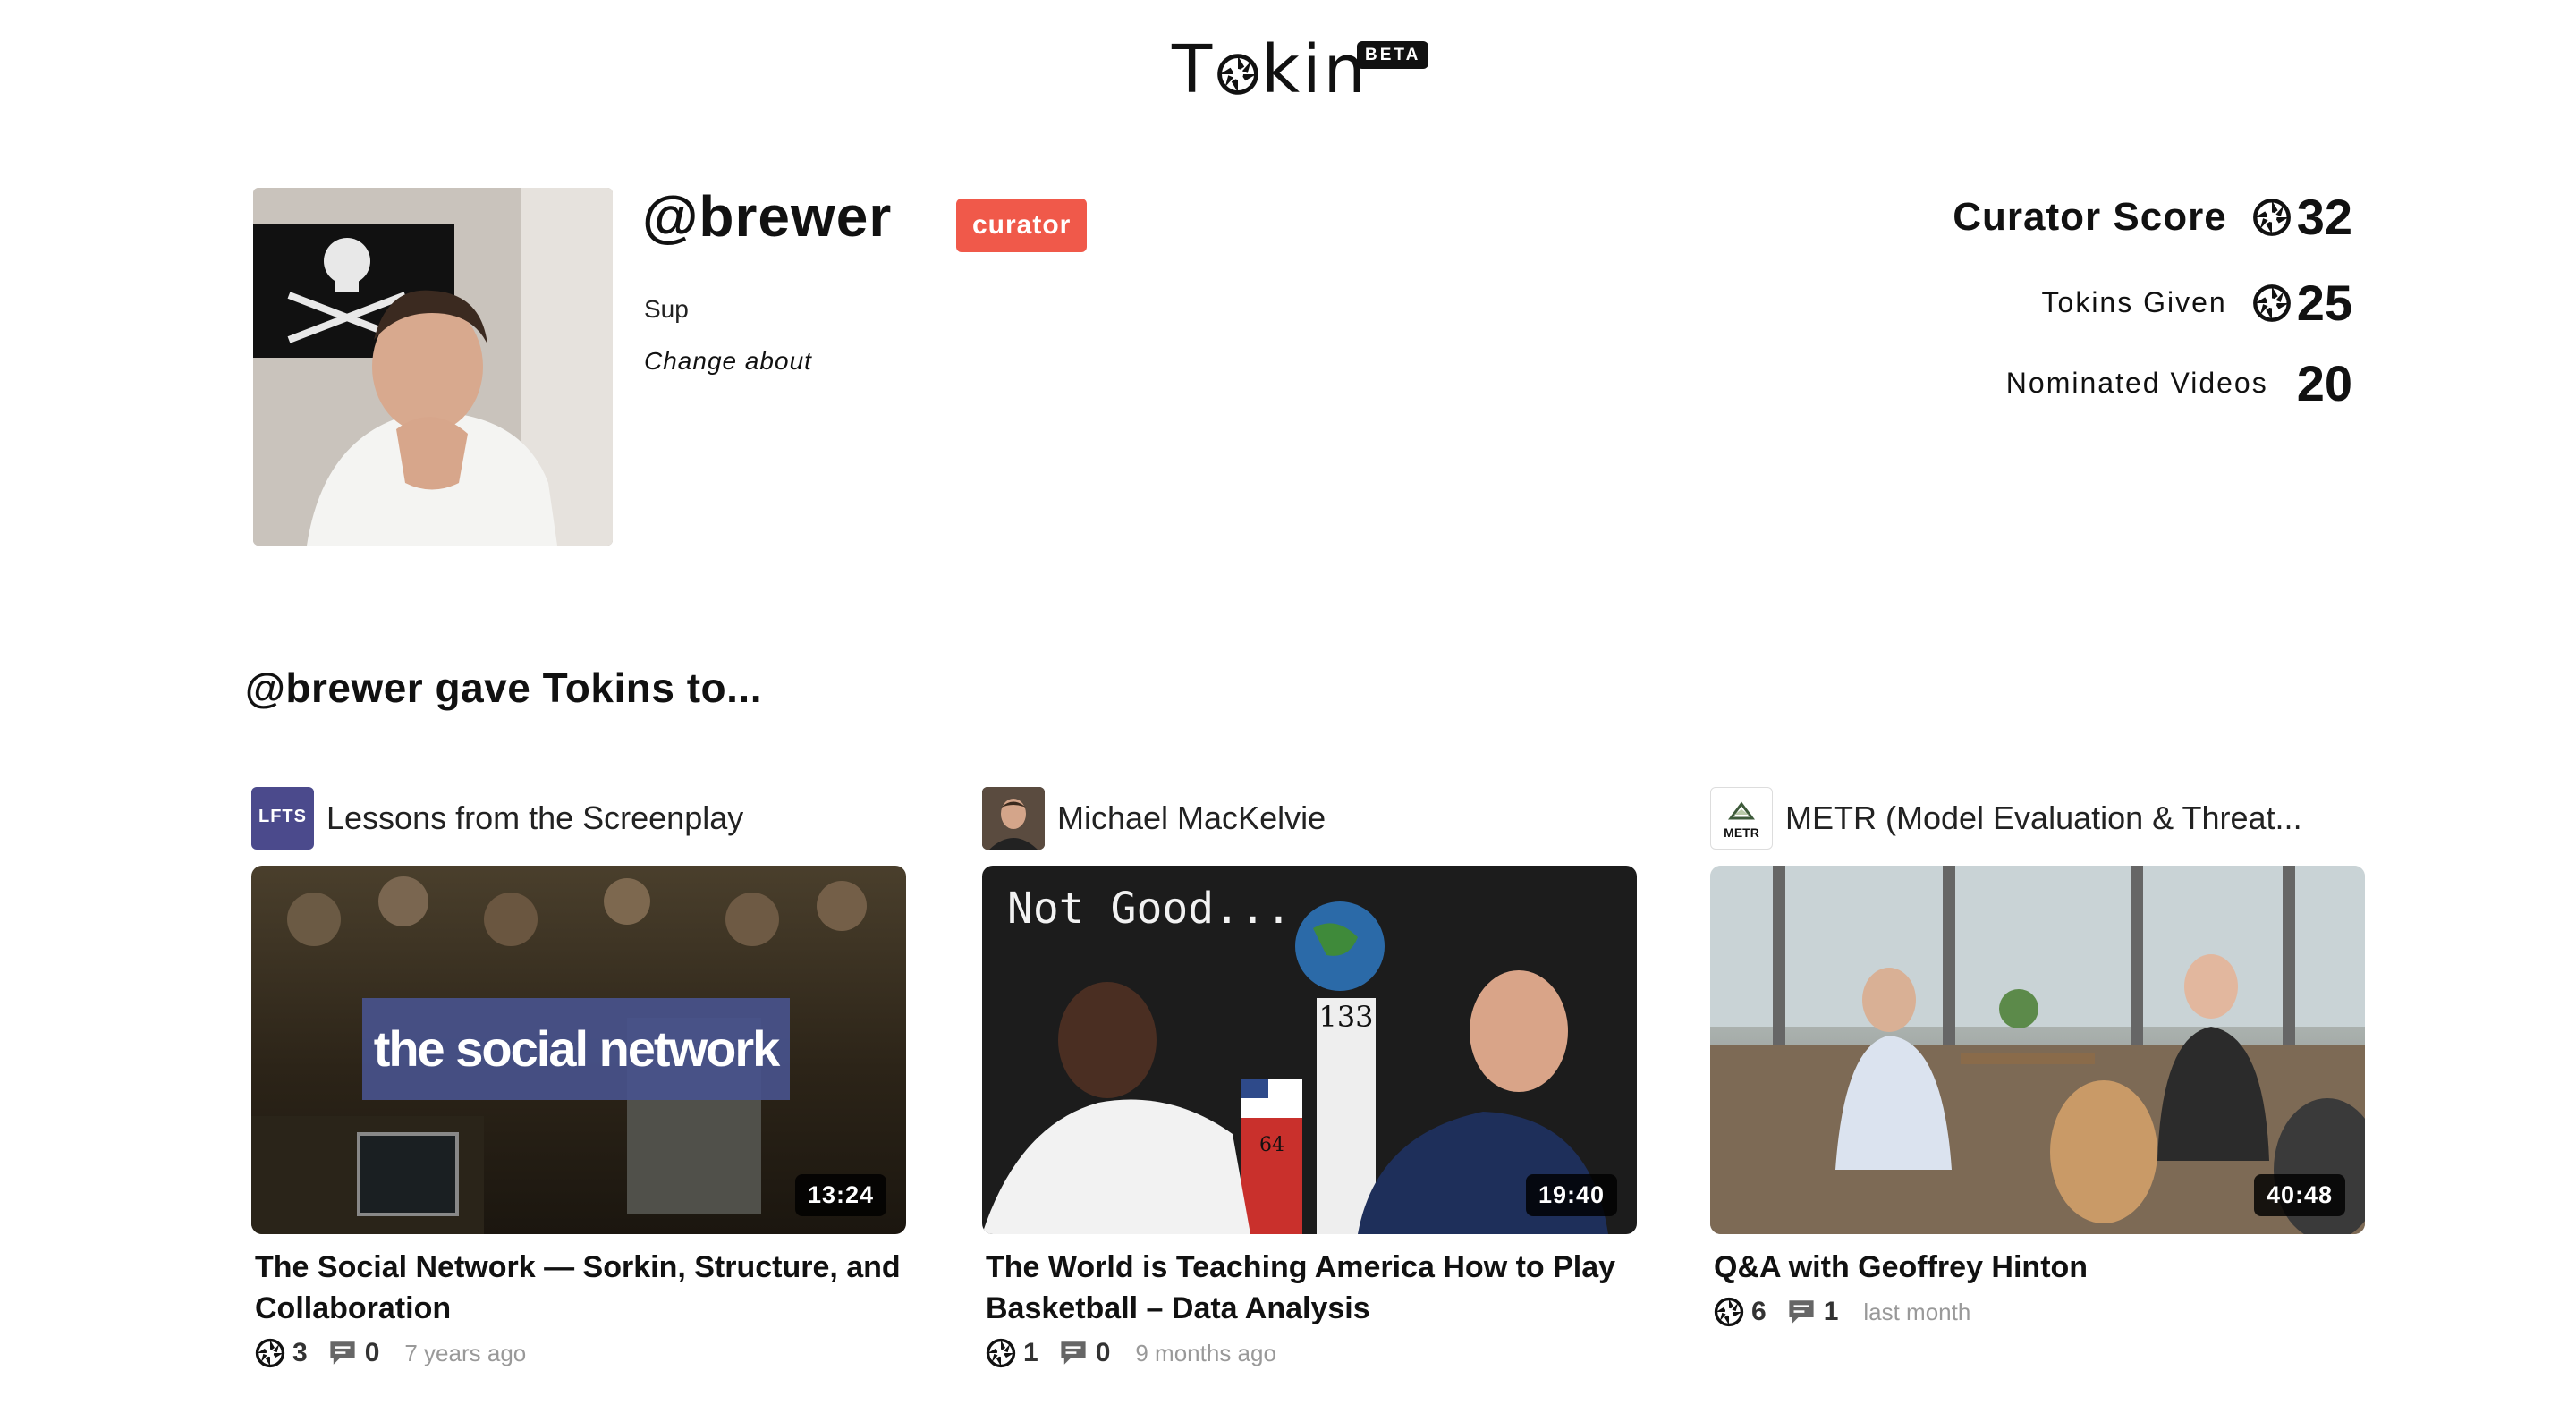 This screenshot has width=2576, height=1413. Describe the element at coordinates (1393, 55) in the screenshot. I see `beta-badge: BETA` at that location.